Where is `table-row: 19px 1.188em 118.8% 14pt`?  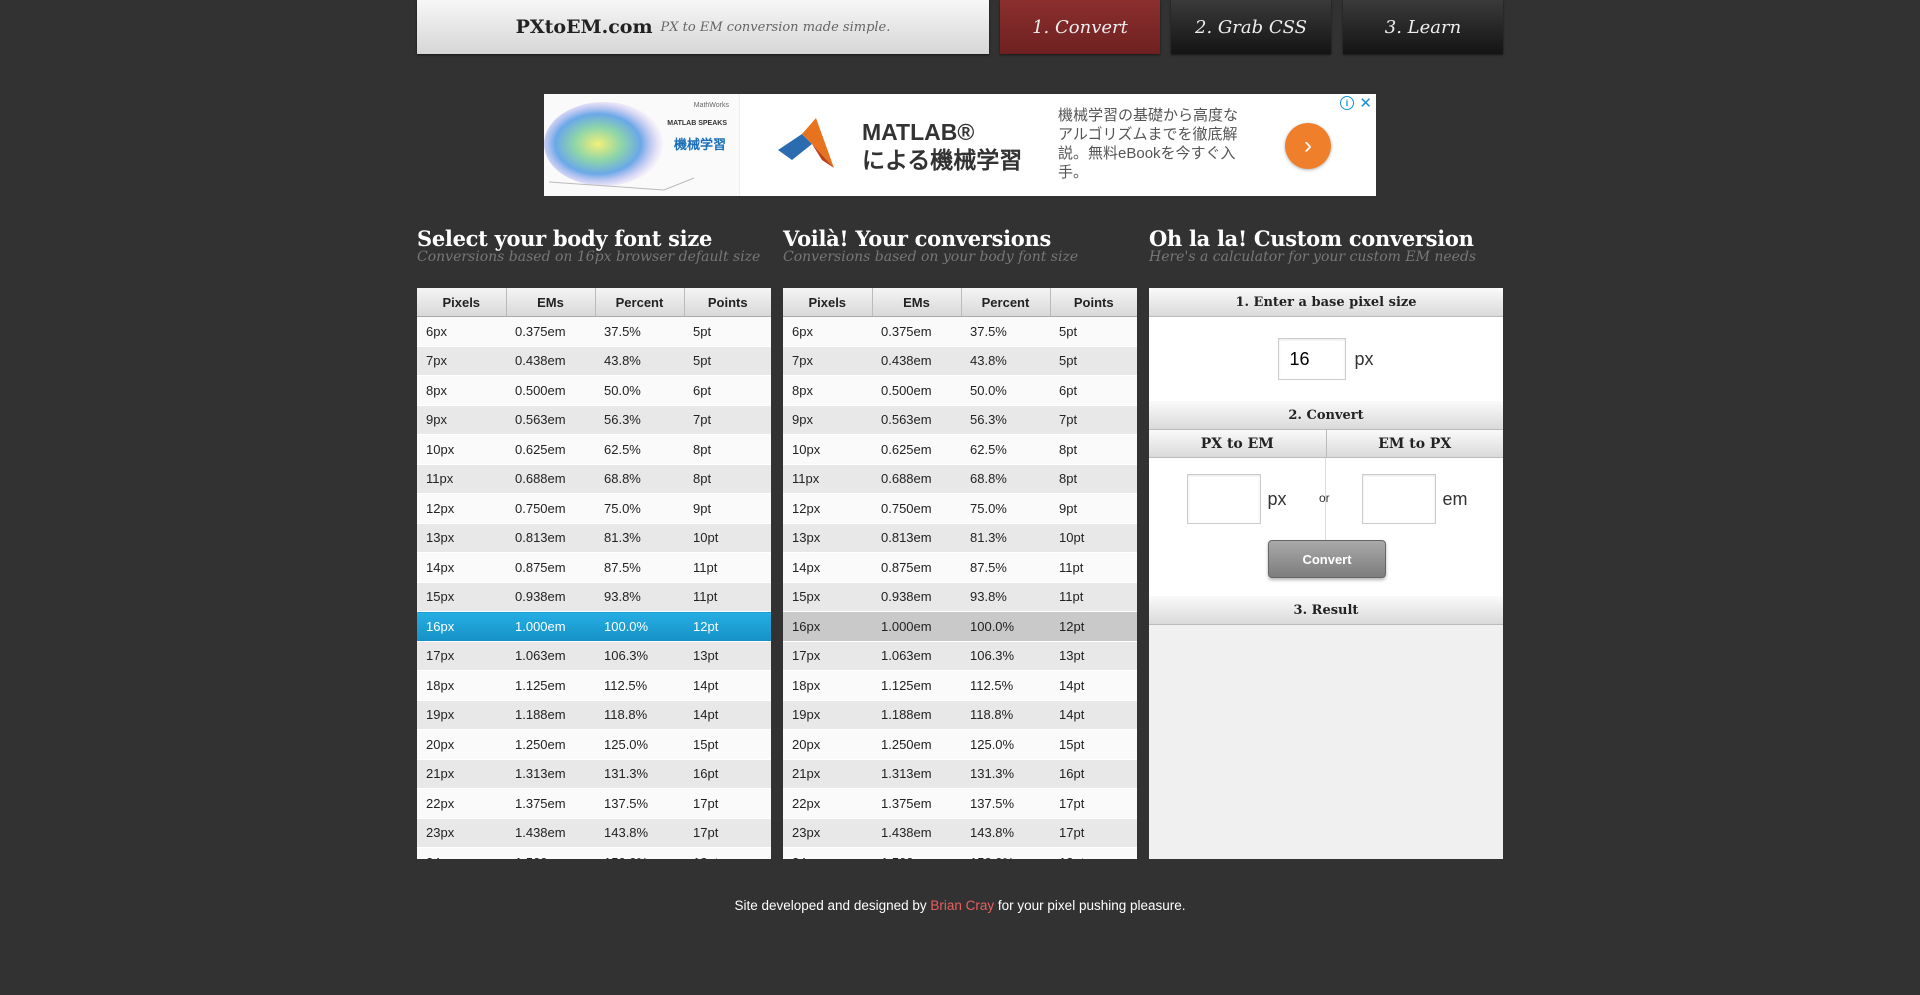 table-row: 19px 1.188em 118.8% 14pt is located at coordinates (594, 715).